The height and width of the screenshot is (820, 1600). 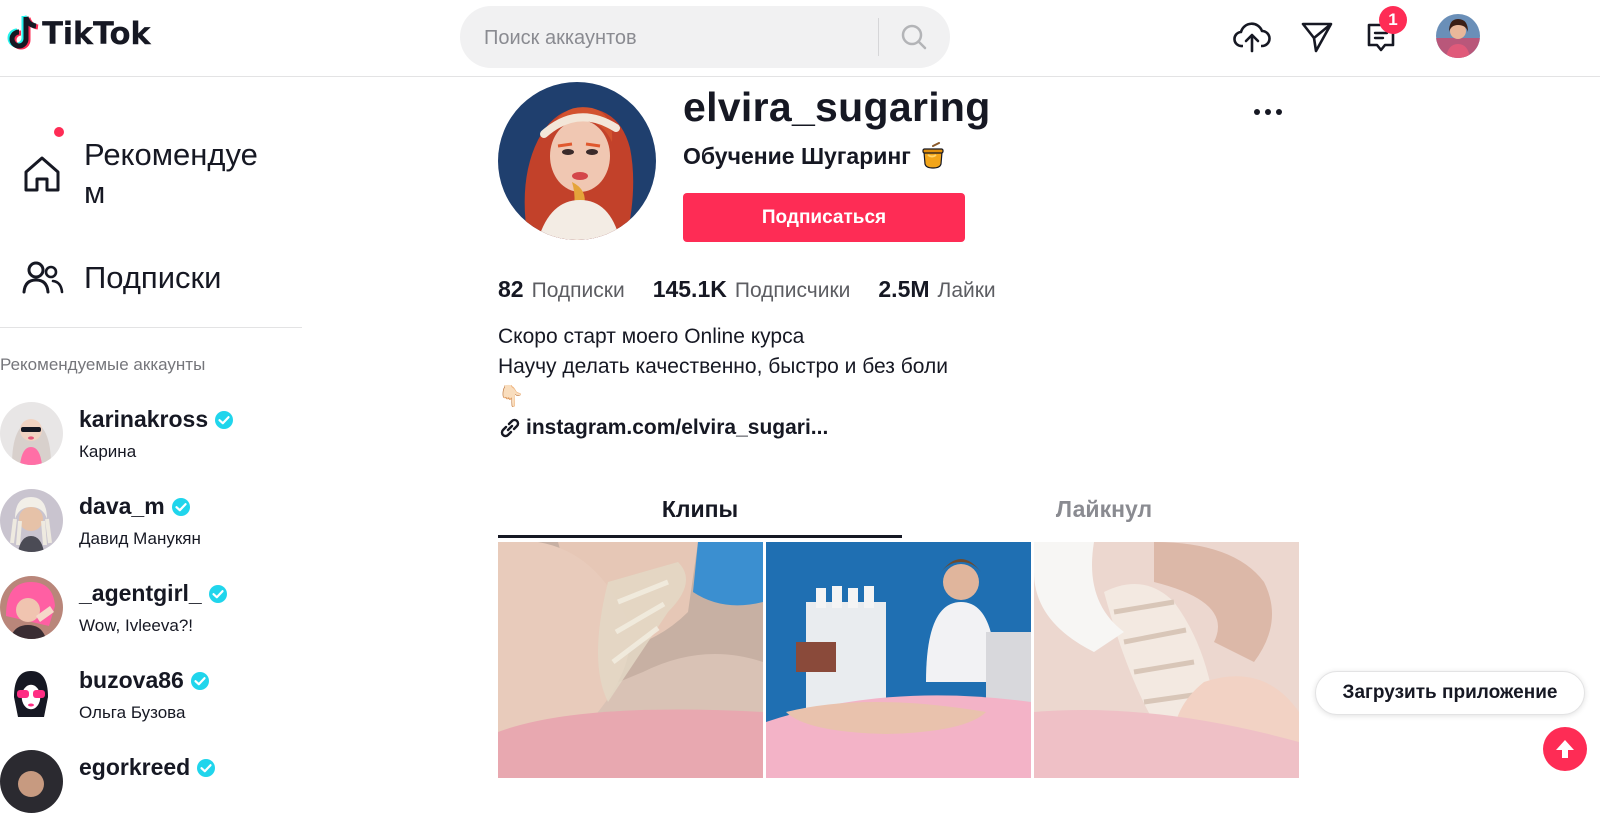 I want to click on account-username: dava_m, so click(x=134, y=506).